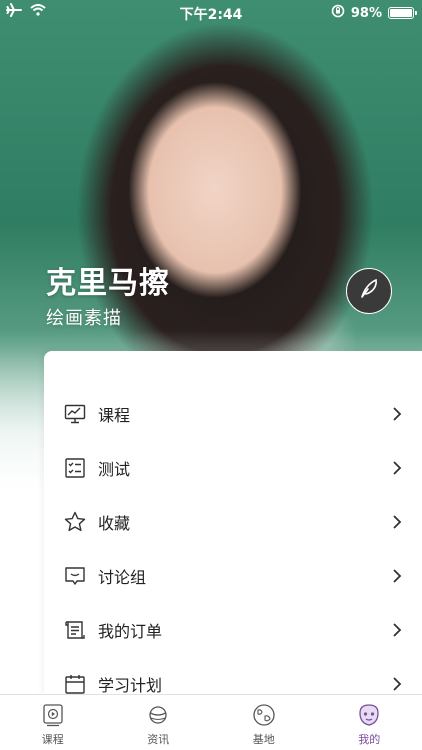 The height and width of the screenshot is (750, 422). Describe the element at coordinates (122, 577) in the screenshot. I see `menu-label: 讨论组` at that location.